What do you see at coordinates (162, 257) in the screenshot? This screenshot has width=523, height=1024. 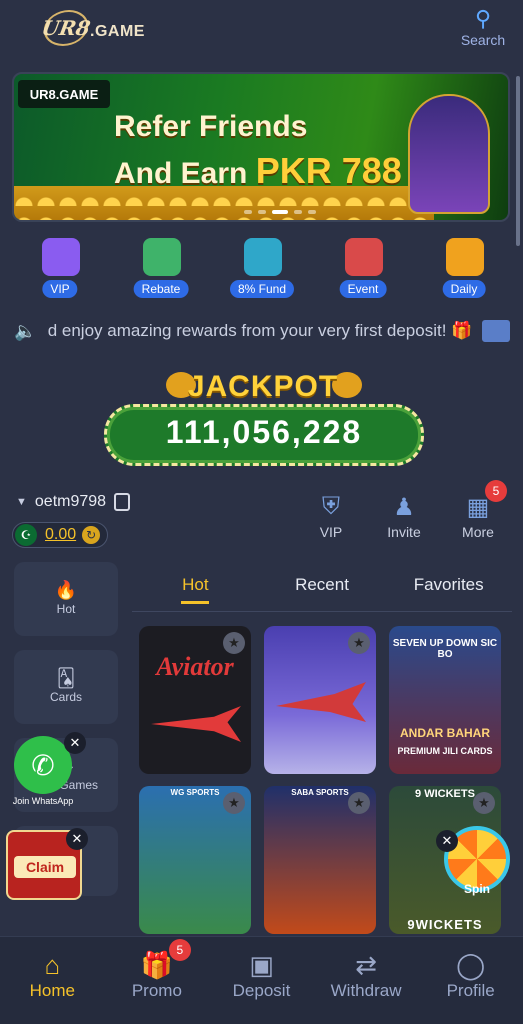 I see `rebate-icon` at bounding box center [162, 257].